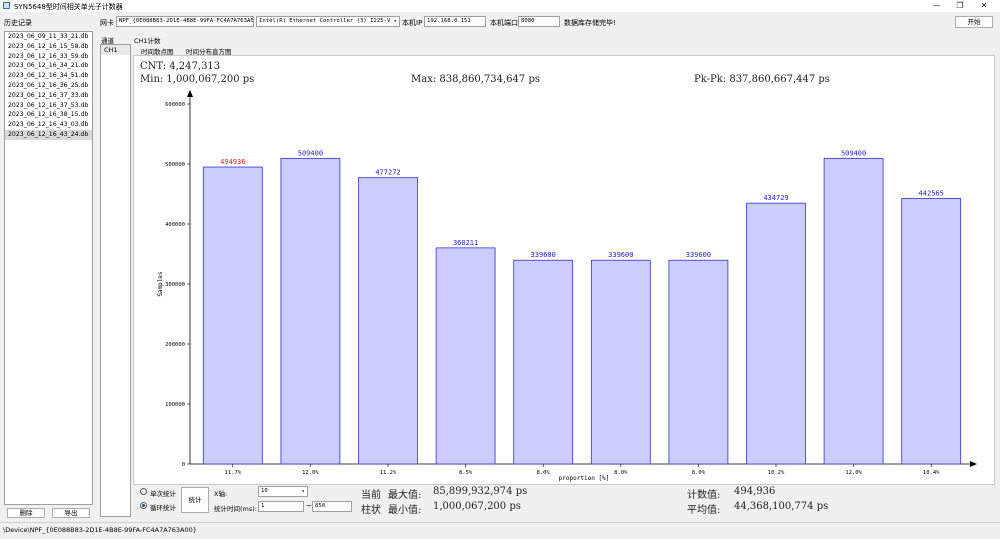 The width and height of the screenshot is (1000, 539). I want to click on history-item: 2023_06_12_16_34_21.db, so click(48, 66).